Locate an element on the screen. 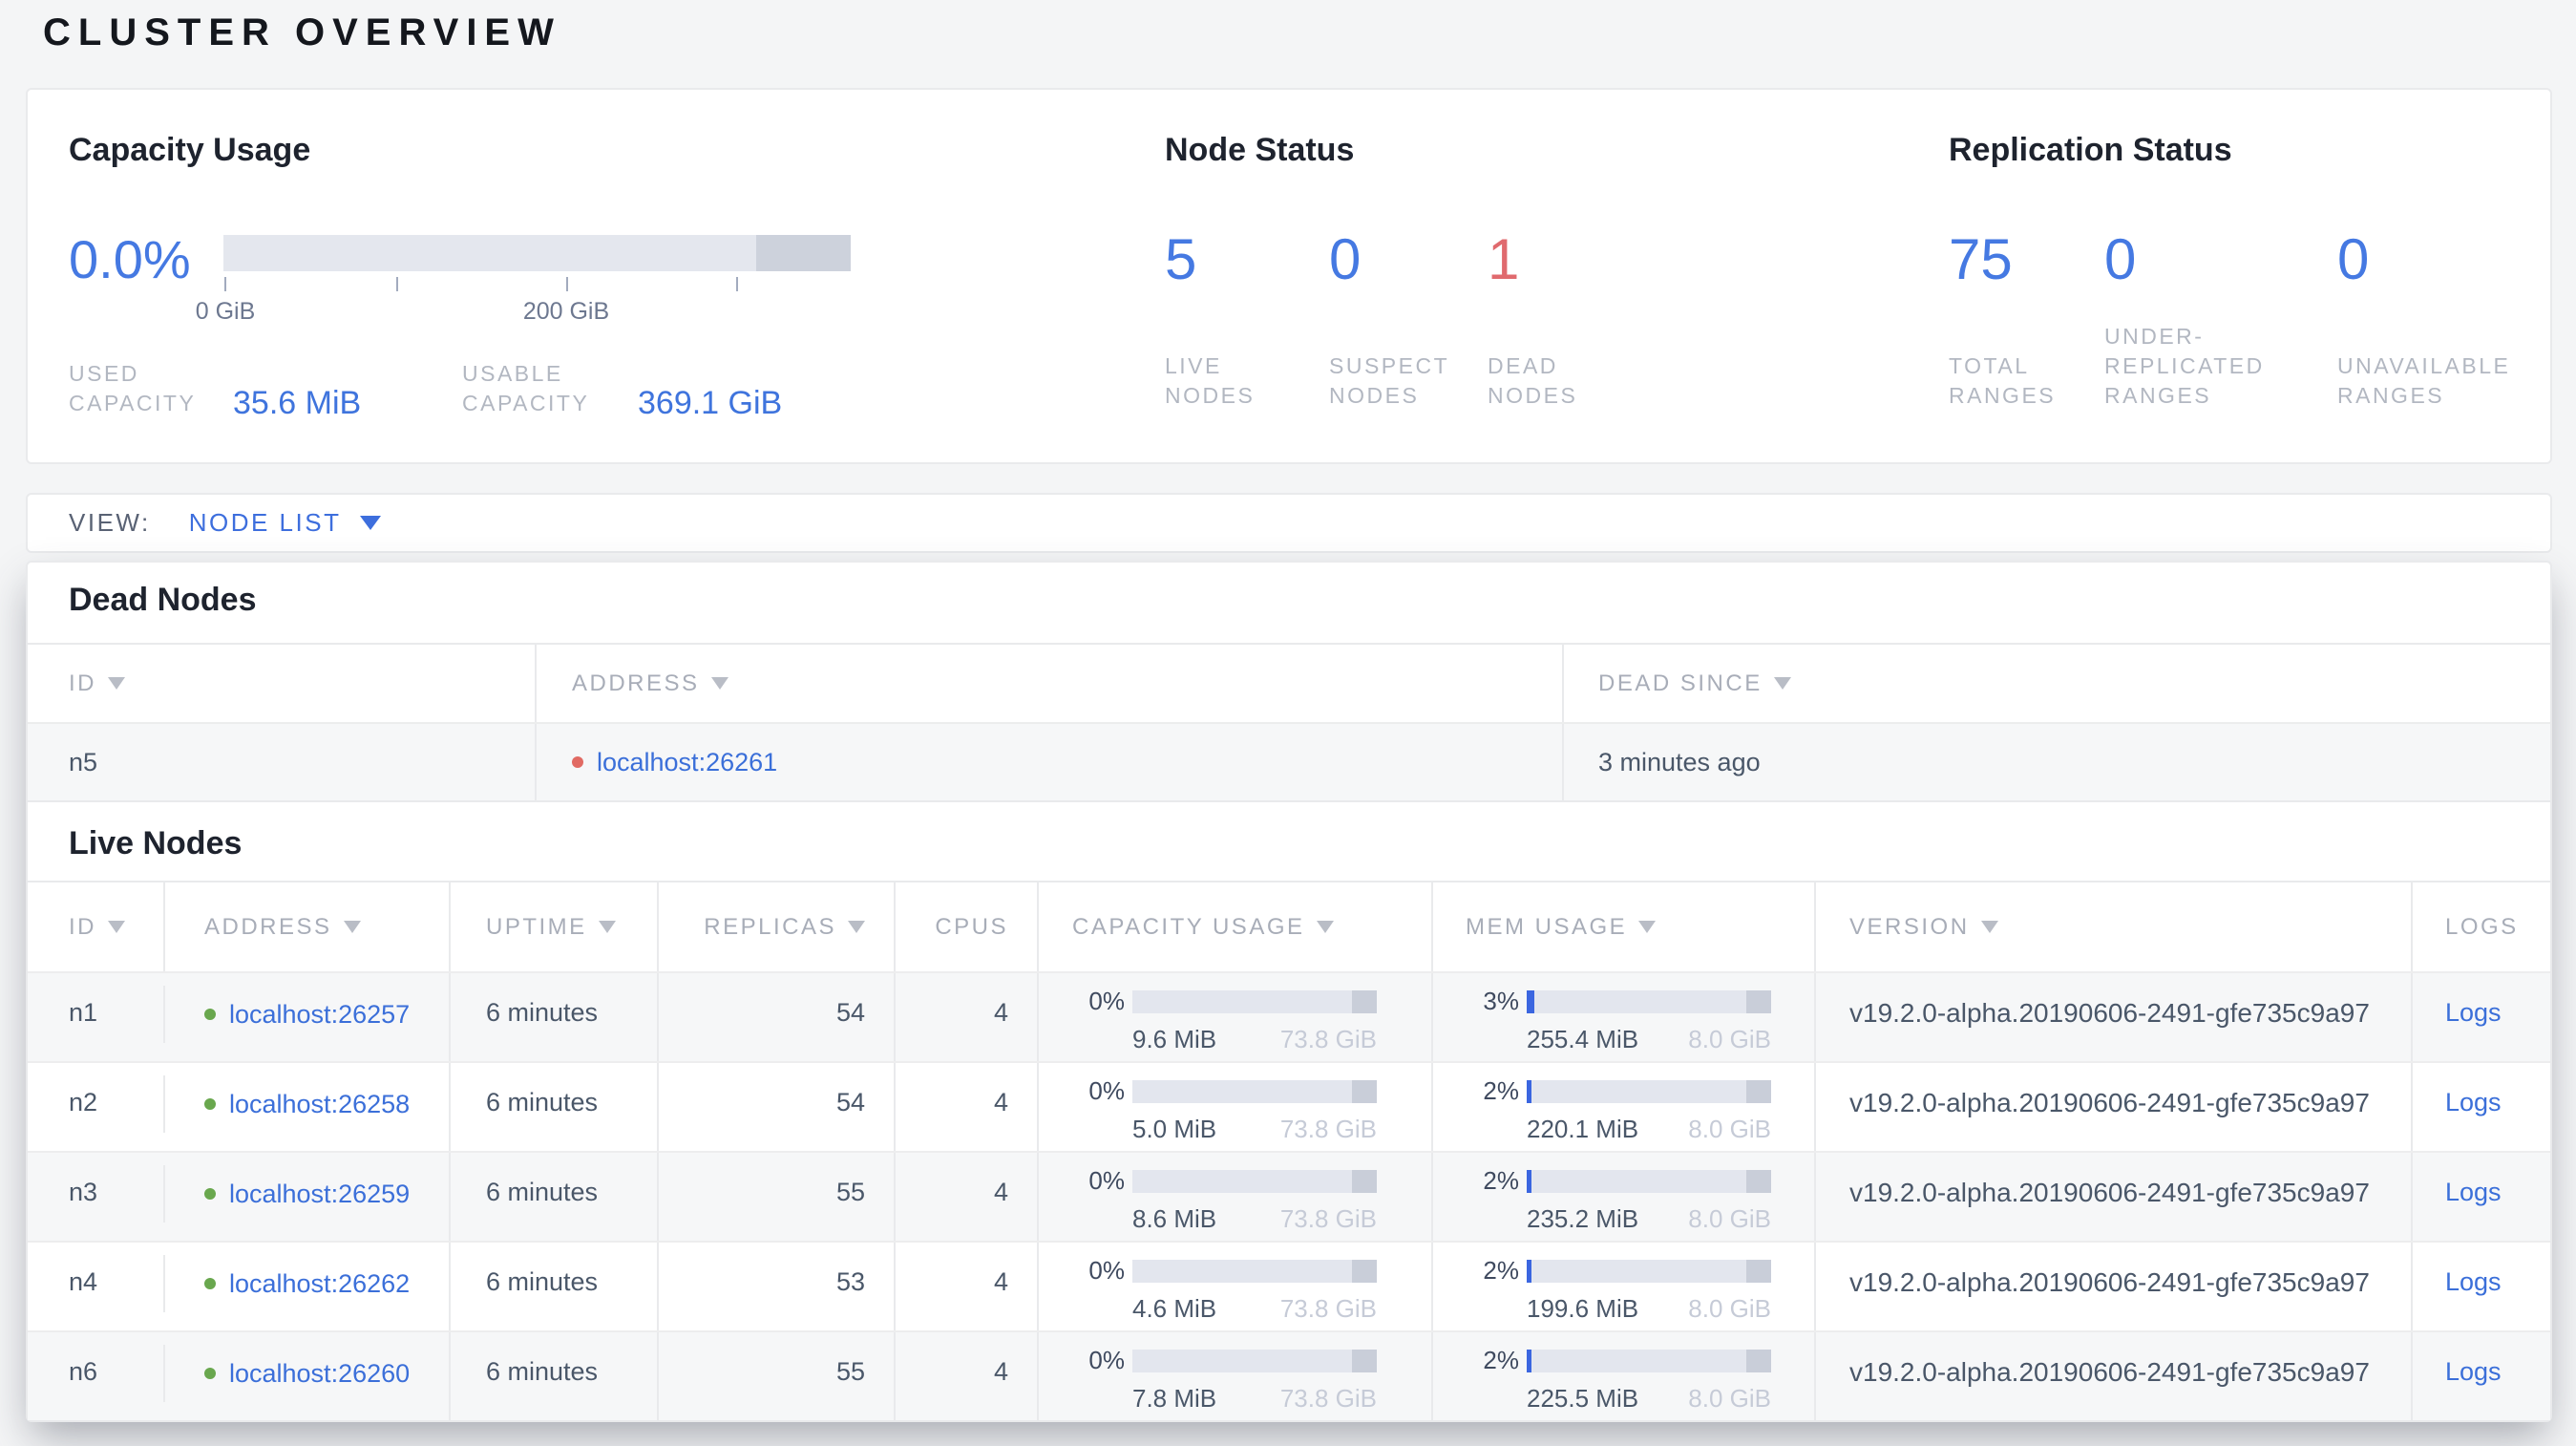 Image resolution: width=2576 pixels, height=1446 pixels. stat-value: 1 is located at coordinates (1504, 259).